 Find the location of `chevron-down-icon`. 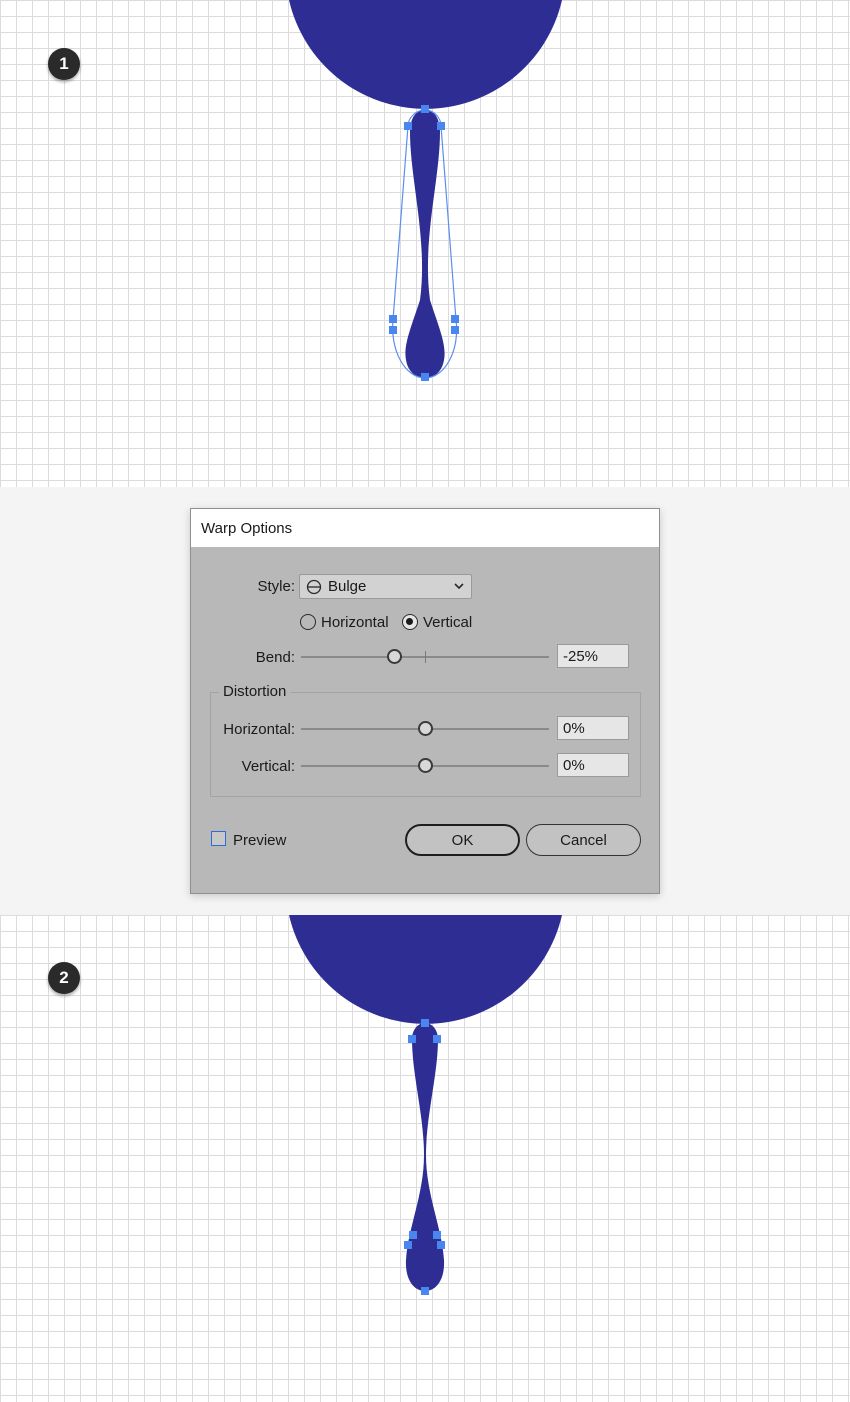

chevron-down-icon is located at coordinates (459, 586).